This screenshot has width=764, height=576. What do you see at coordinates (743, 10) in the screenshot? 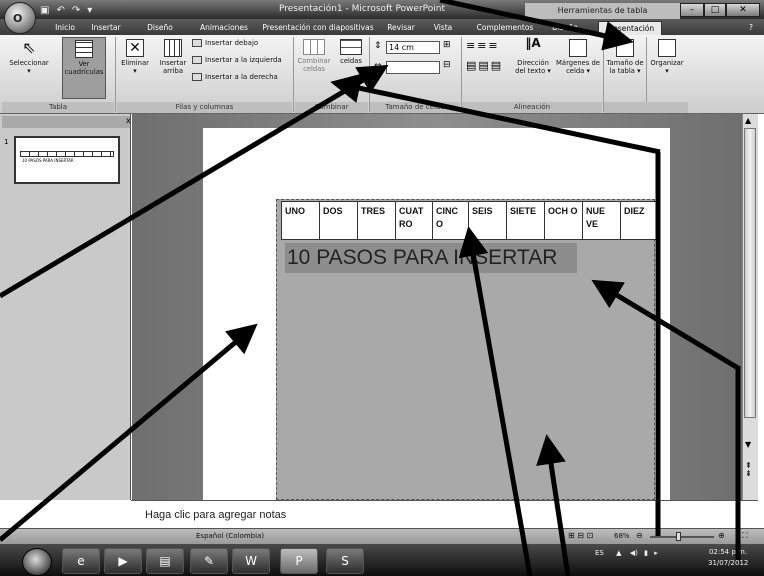
I see `close-icon: ✕` at bounding box center [743, 10].